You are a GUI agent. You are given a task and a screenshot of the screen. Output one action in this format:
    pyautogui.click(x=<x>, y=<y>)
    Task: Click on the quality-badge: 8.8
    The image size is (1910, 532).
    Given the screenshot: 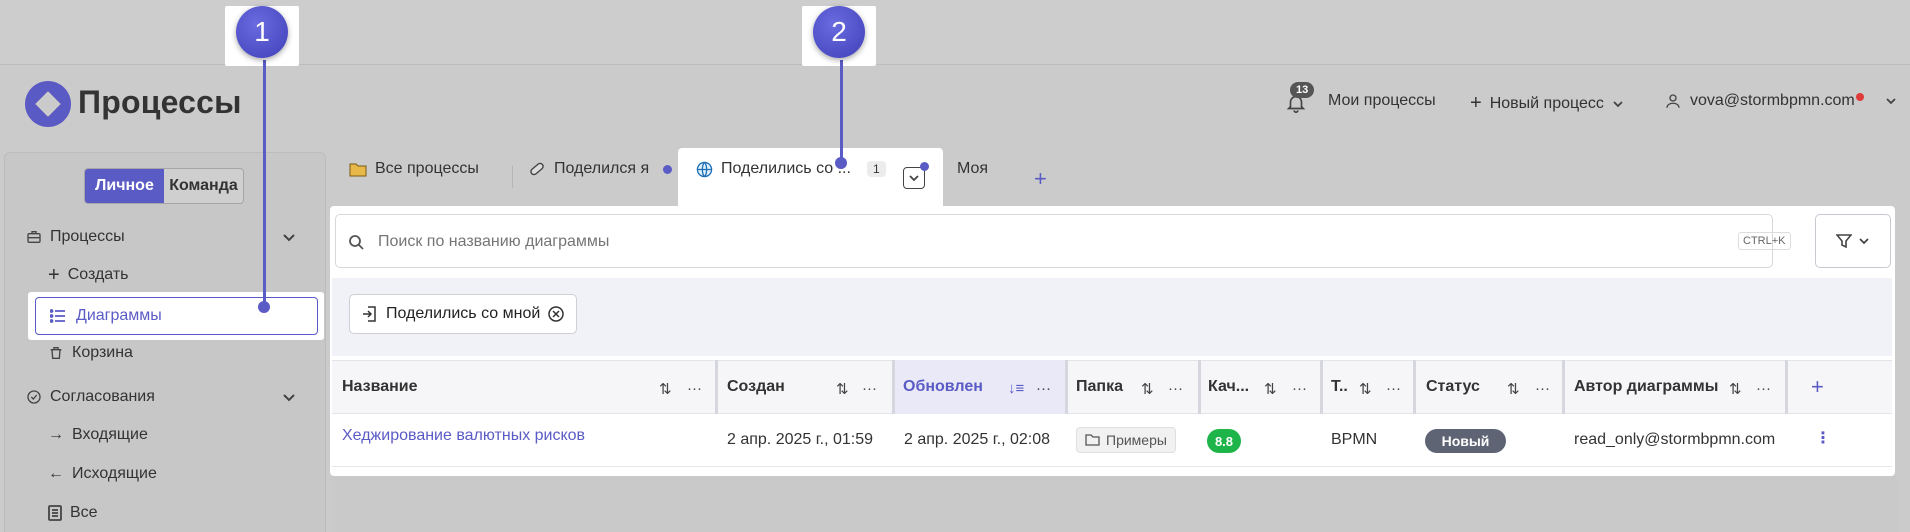 What is the action you would take?
    pyautogui.click(x=1224, y=441)
    